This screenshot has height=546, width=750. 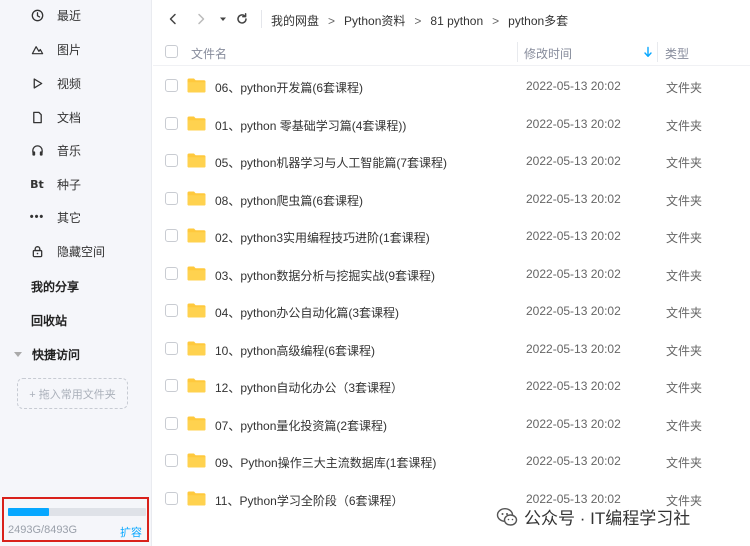 I want to click on file-name: 07、python量化投资篇(2套课程), so click(x=301, y=425).